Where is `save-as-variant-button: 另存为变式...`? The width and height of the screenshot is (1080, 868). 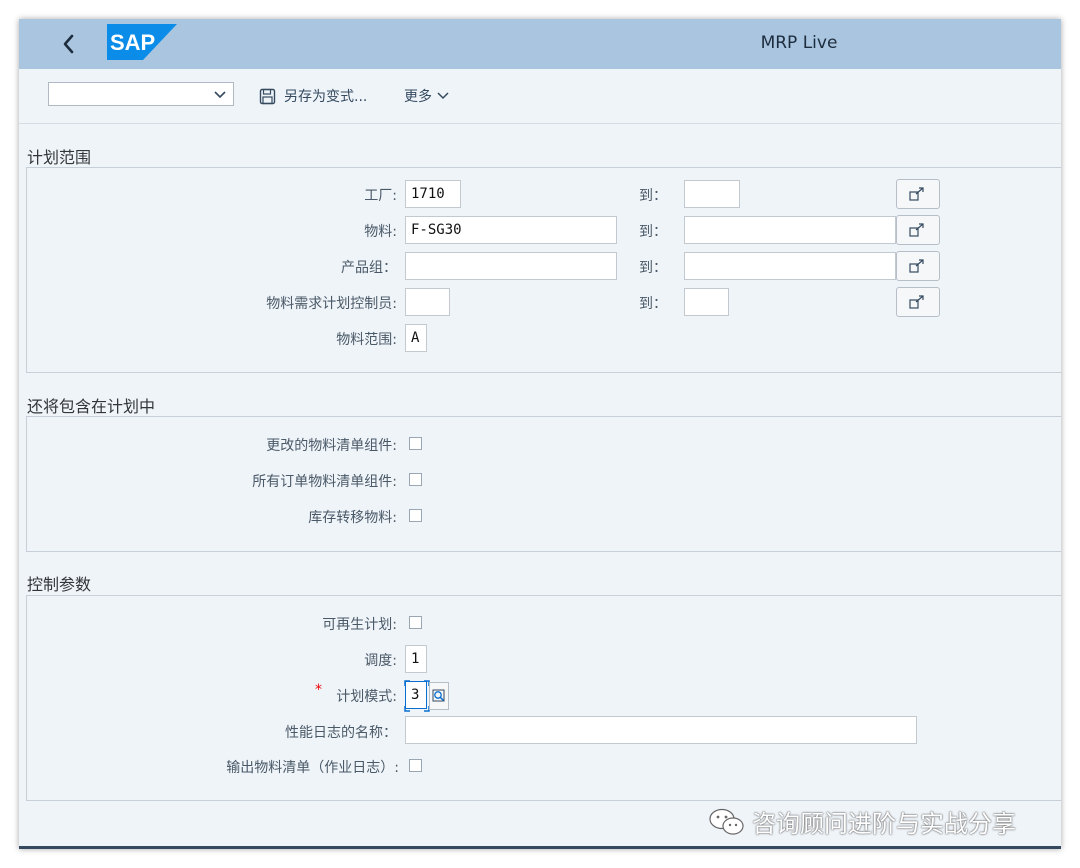
save-as-variant-button: 另存为变式... is located at coordinates (313, 96).